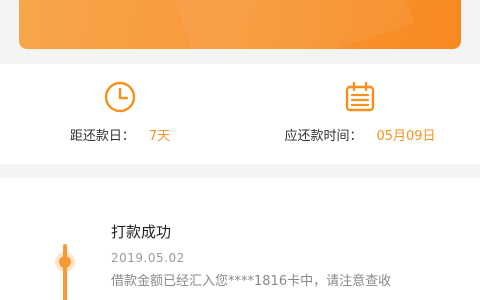 The width and height of the screenshot is (480, 300). What do you see at coordinates (102, 136) in the screenshot?
I see `days-label: 距还款日：` at bounding box center [102, 136].